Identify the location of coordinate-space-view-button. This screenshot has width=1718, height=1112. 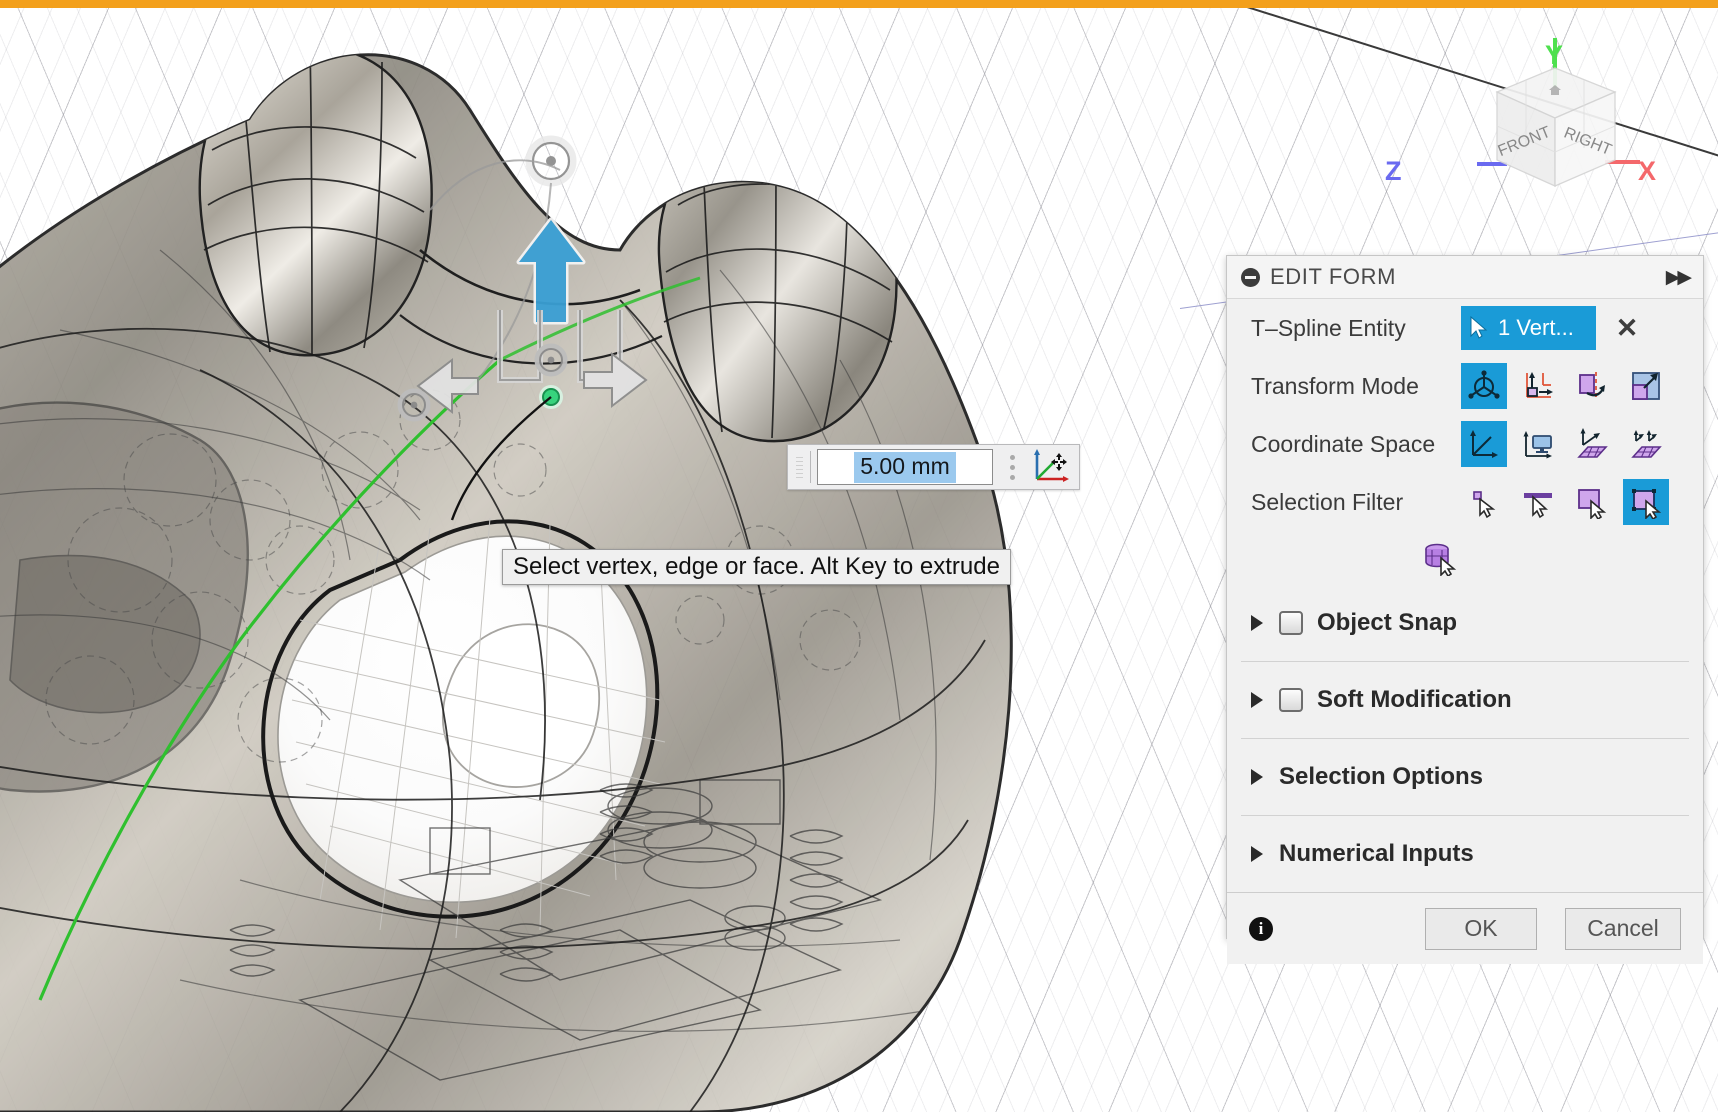
(1538, 444).